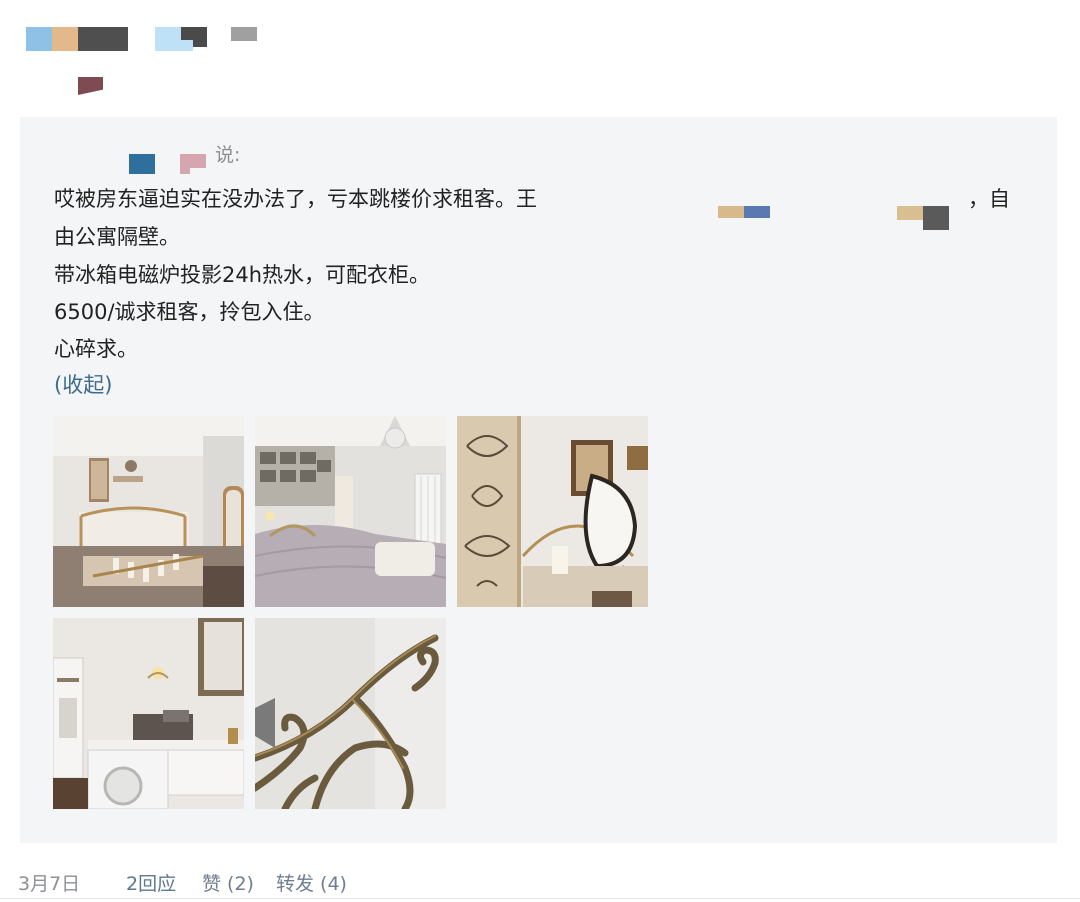  What do you see at coordinates (228, 155) in the screenshot?
I see `said-label: 说:` at bounding box center [228, 155].